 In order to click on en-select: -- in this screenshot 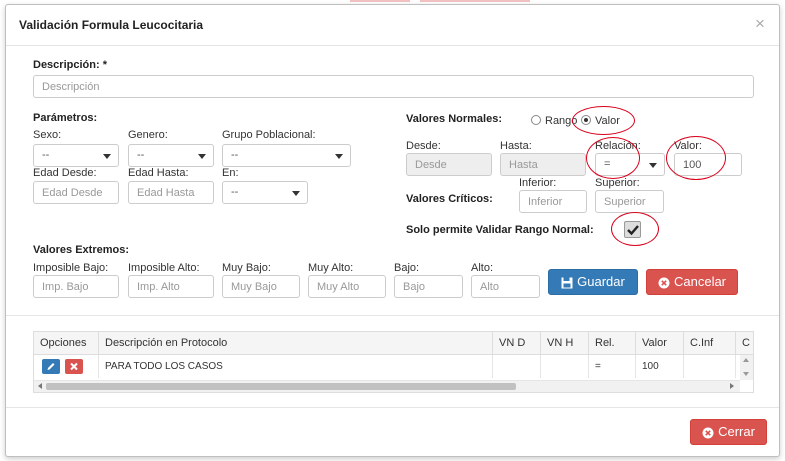, I will do `click(265, 192)`.